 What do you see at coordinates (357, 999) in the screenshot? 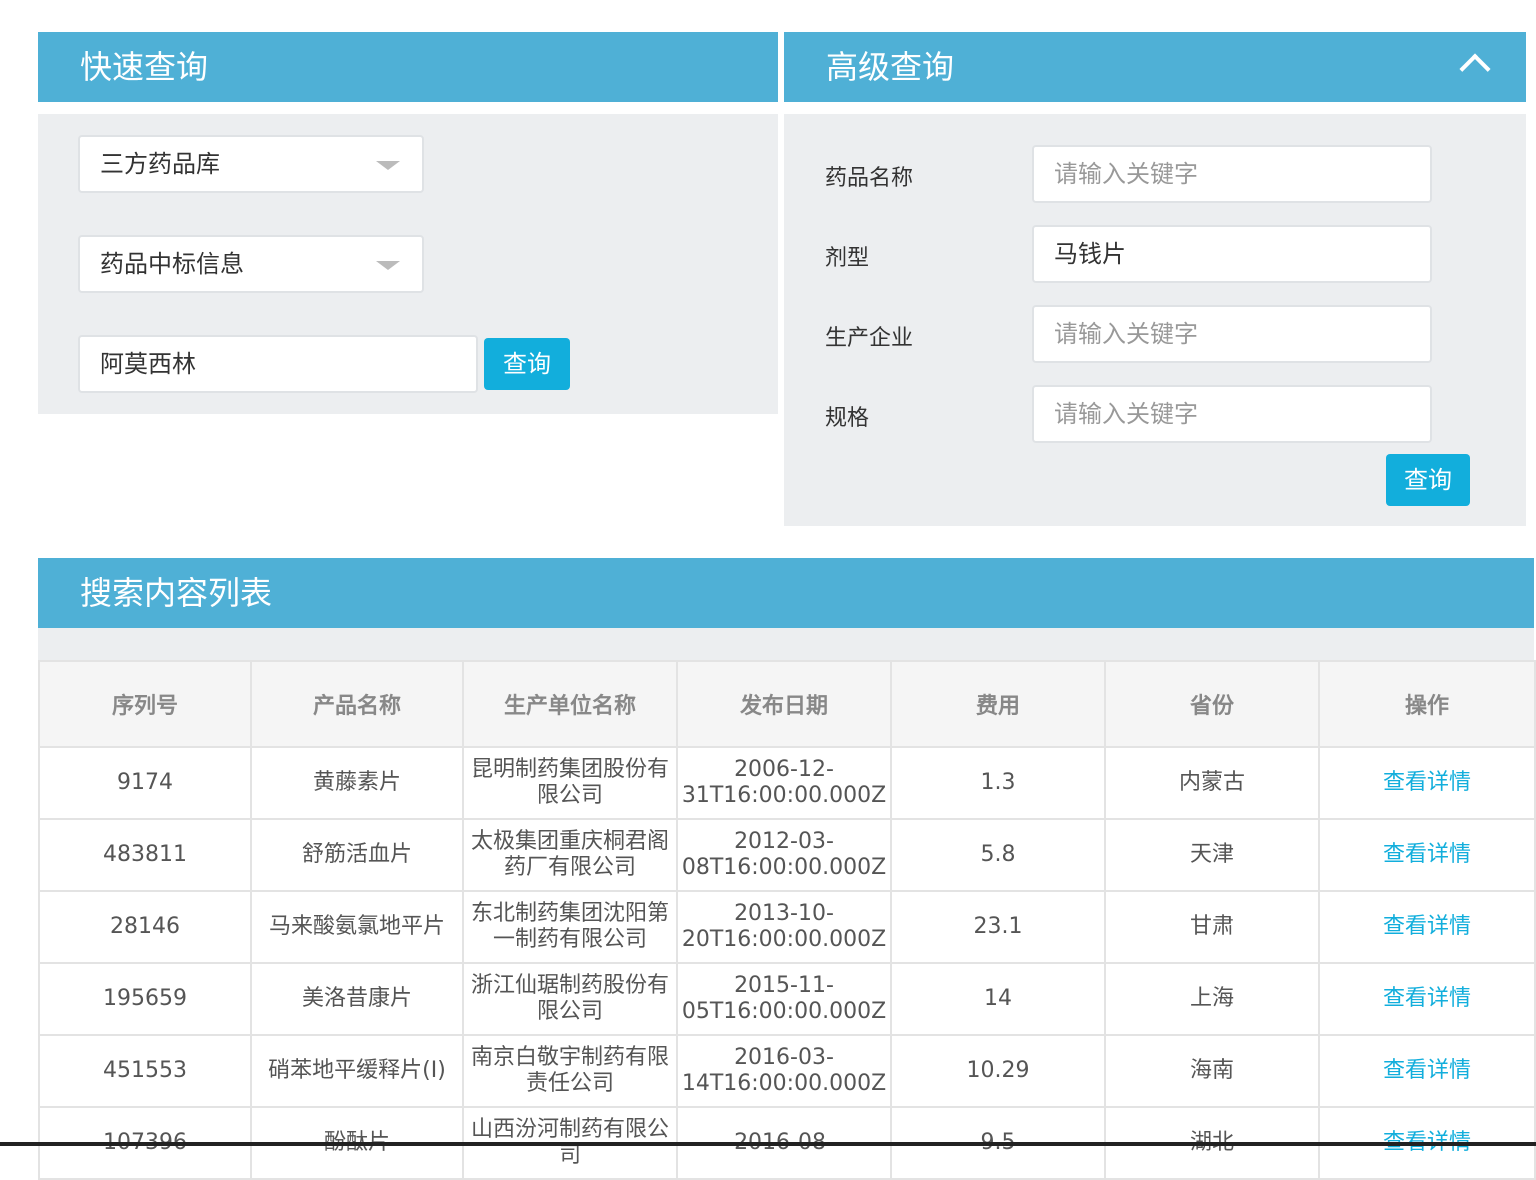
I see `cell-product: 美洛昔康片` at bounding box center [357, 999].